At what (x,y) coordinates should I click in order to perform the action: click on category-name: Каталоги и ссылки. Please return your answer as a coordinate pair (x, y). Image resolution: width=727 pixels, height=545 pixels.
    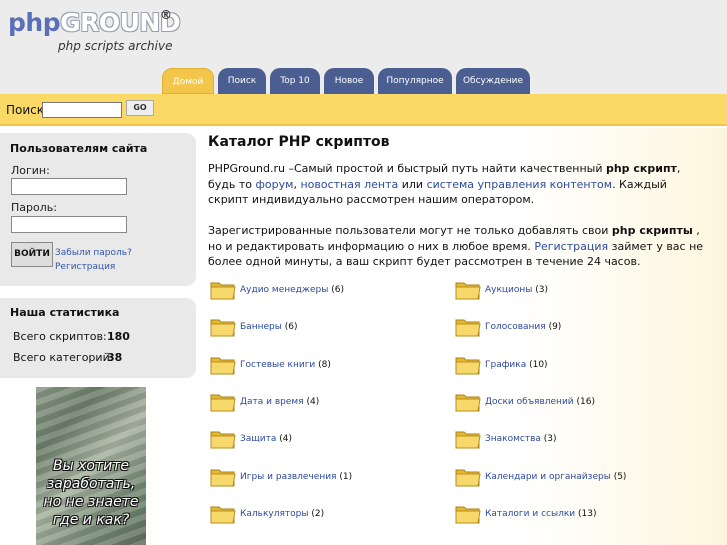
    Looking at the image, I should click on (530, 514).